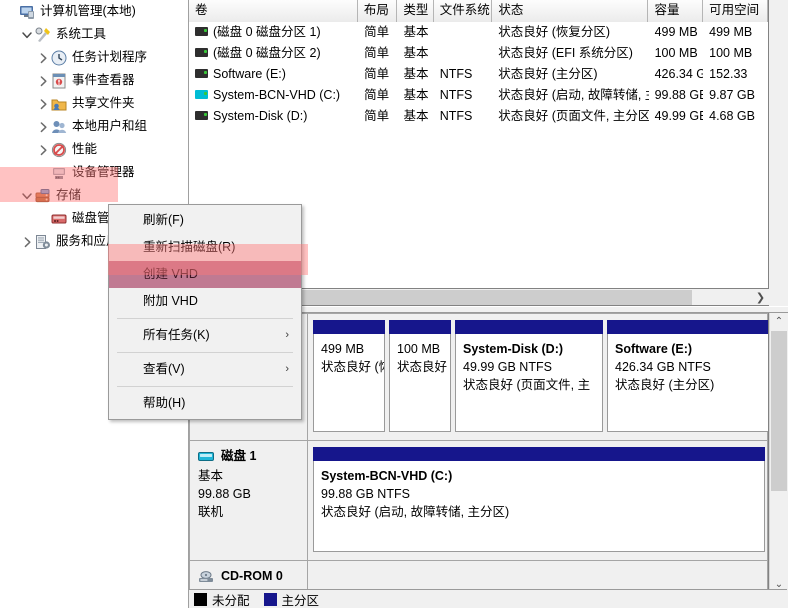 This screenshot has width=788, height=609. What do you see at coordinates (94, 80) in the screenshot?
I see `sidebar-item-3: 事件查看器` at bounding box center [94, 80].